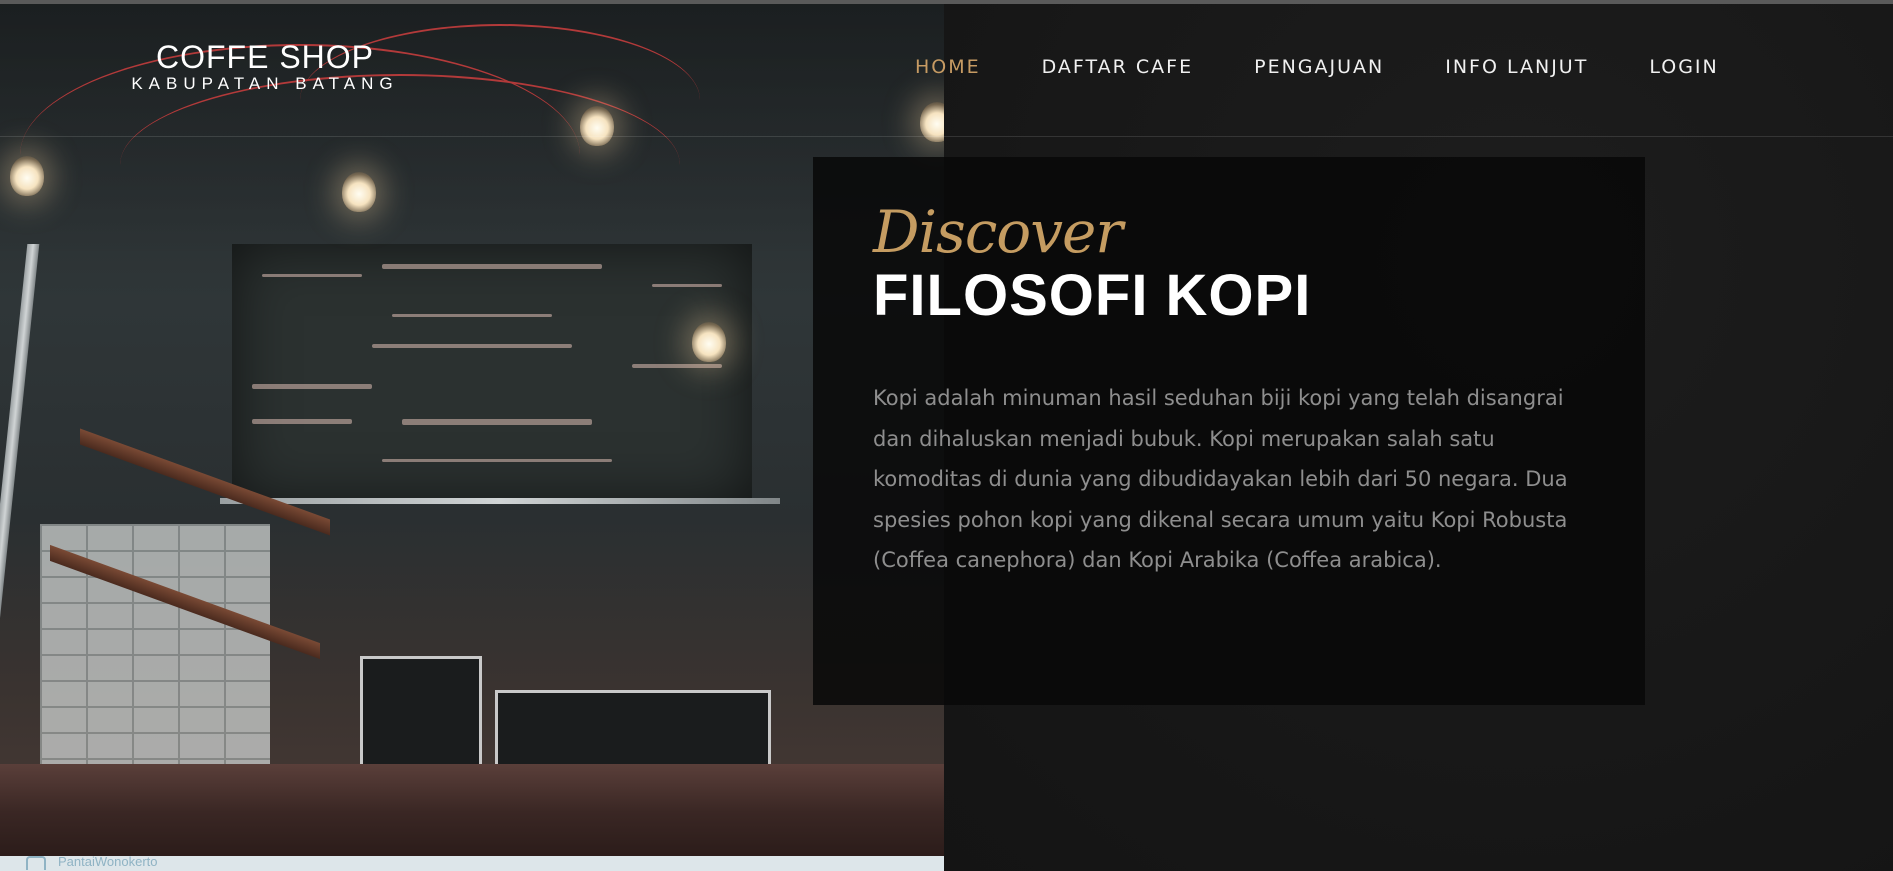 This screenshot has height=871, width=1893. What do you see at coordinates (264, 57) in the screenshot?
I see `brand-title: COFFE SHOP` at bounding box center [264, 57].